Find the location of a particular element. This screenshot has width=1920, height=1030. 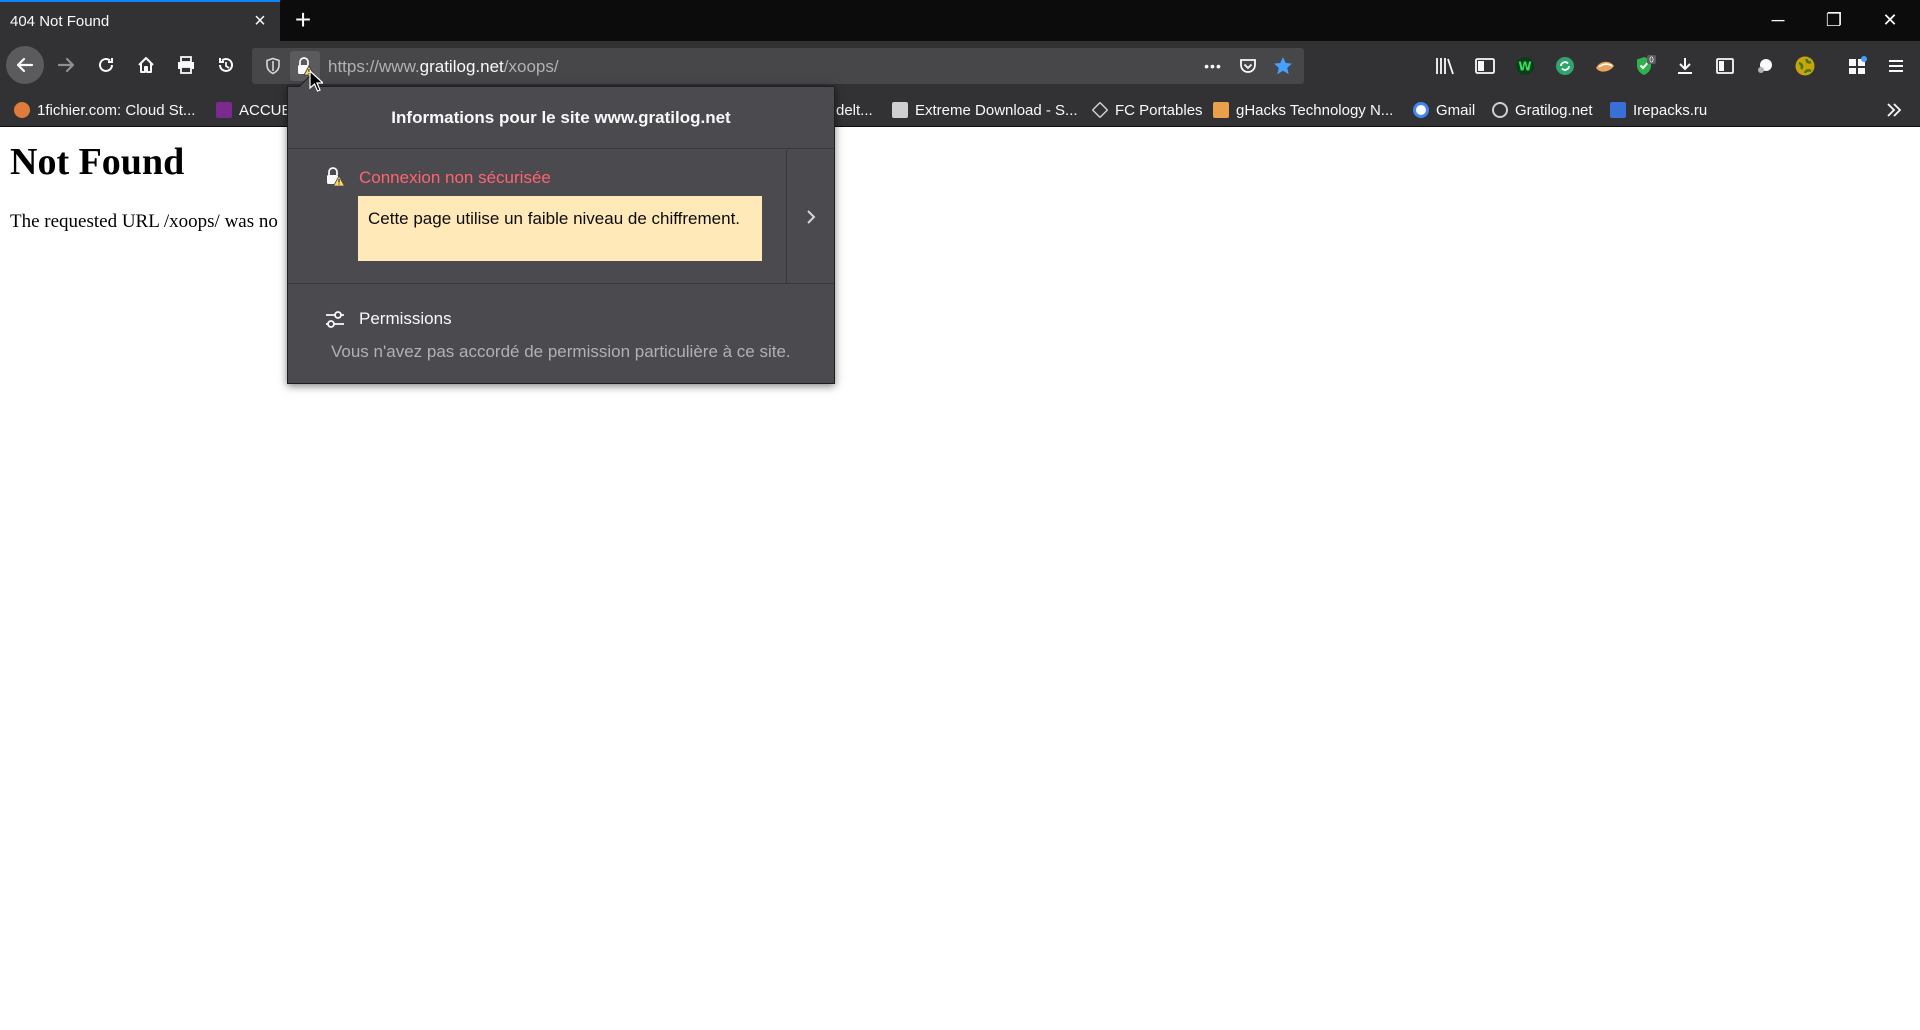

extension-ghost-icon is located at coordinates (1765, 66).